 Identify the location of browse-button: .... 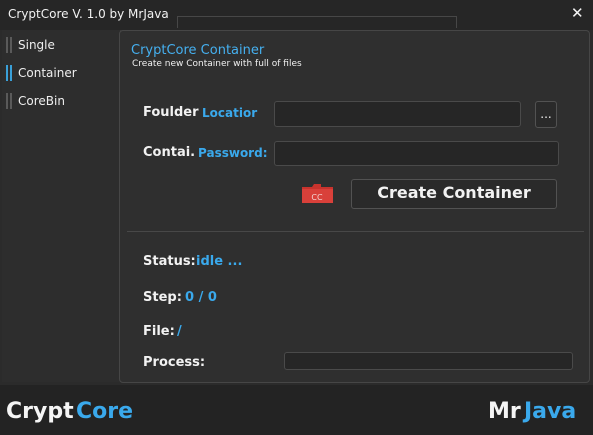
(546, 114).